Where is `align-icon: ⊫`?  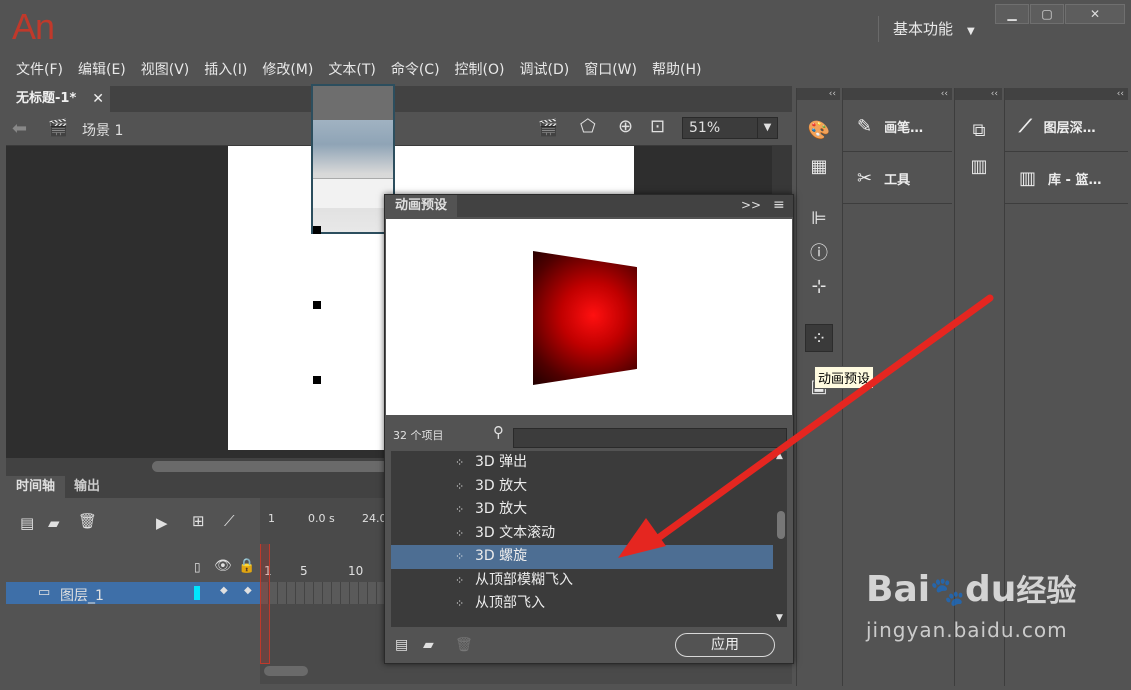 align-icon: ⊫ is located at coordinates (819, 218).